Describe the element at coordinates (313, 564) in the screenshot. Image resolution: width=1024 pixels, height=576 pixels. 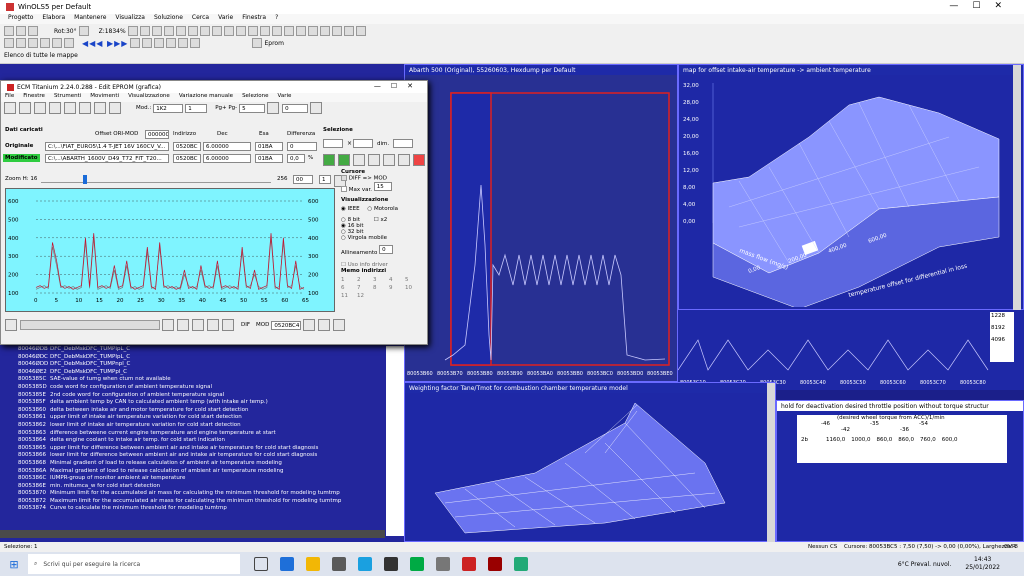
I see `explorer-icon` at that location.